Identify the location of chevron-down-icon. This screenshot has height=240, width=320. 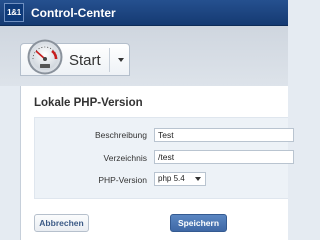
(121, 59).